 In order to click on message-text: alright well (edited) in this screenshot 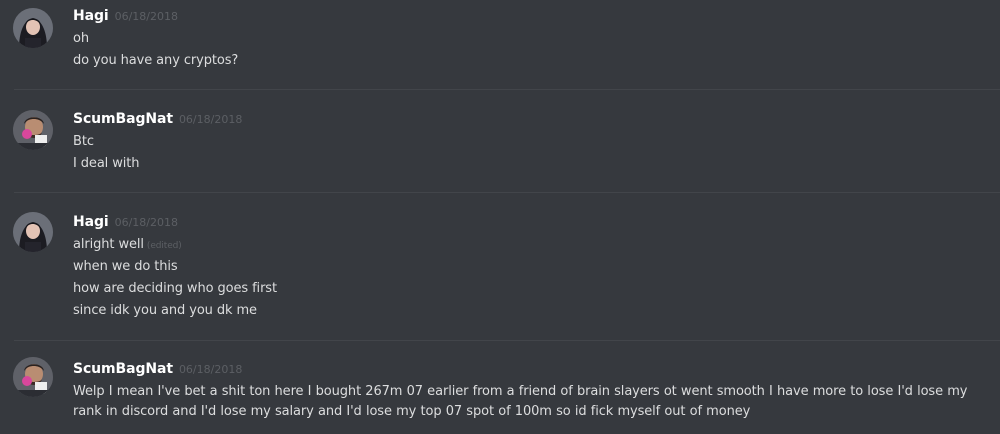, I will do `click(530, 245)`.